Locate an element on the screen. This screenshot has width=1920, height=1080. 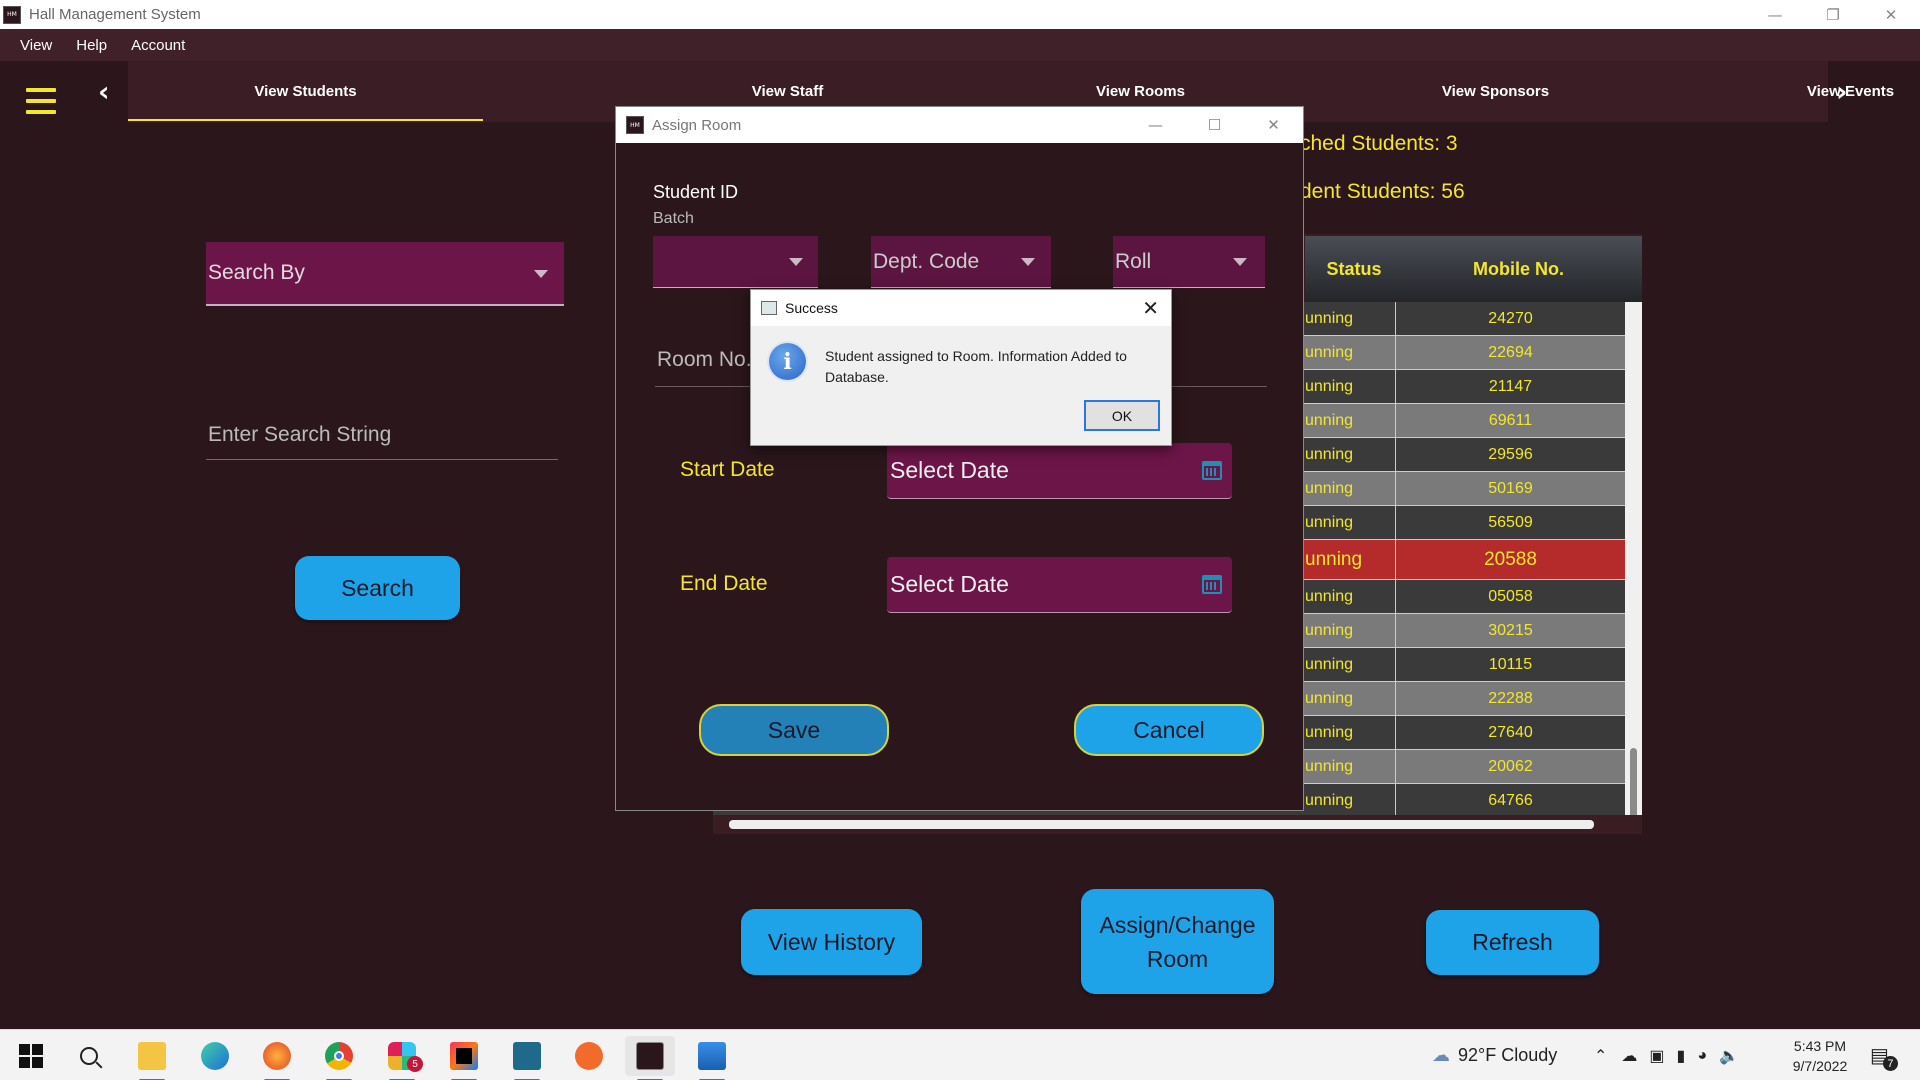
app-logo-icon: HM is located at coordinates (12, 14).